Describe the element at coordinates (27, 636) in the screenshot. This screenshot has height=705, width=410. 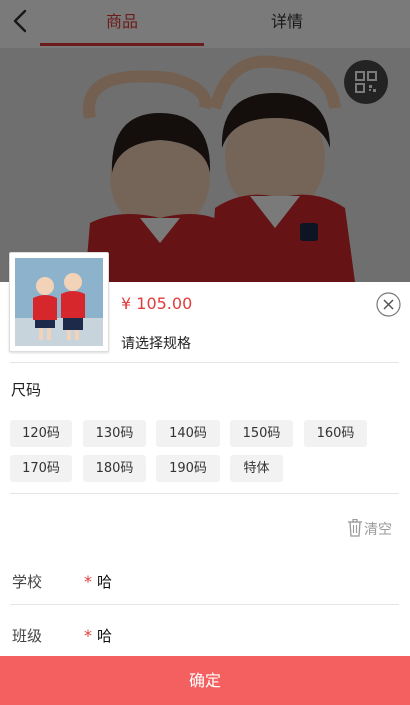
I see `class-label: 班级` at that location.